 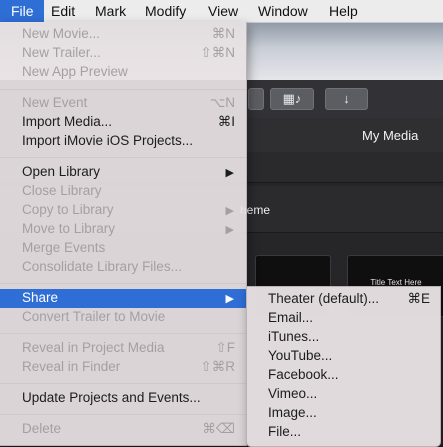 What do you see at coordinates (123, 248) in the screenshot?
I see `menu-item-merge-events: Merge Events` at bounding box center [123, 248].